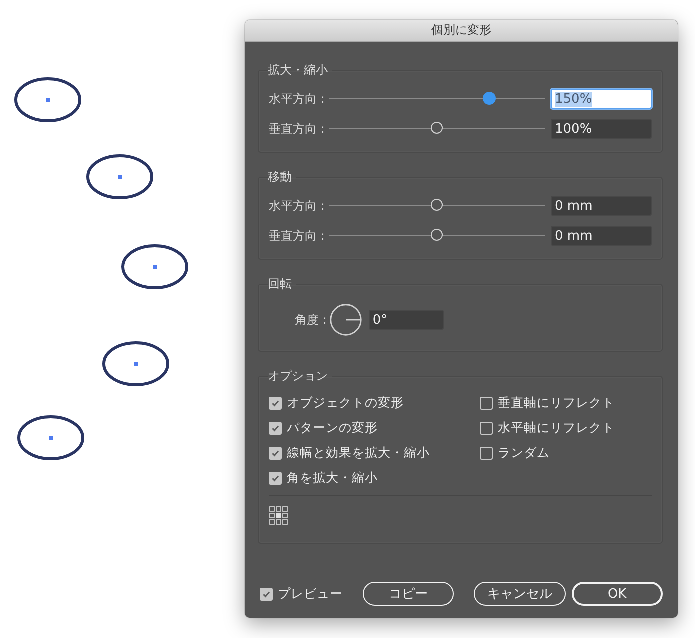  I want to click on dialog-button: コピー, so click(408, 594).